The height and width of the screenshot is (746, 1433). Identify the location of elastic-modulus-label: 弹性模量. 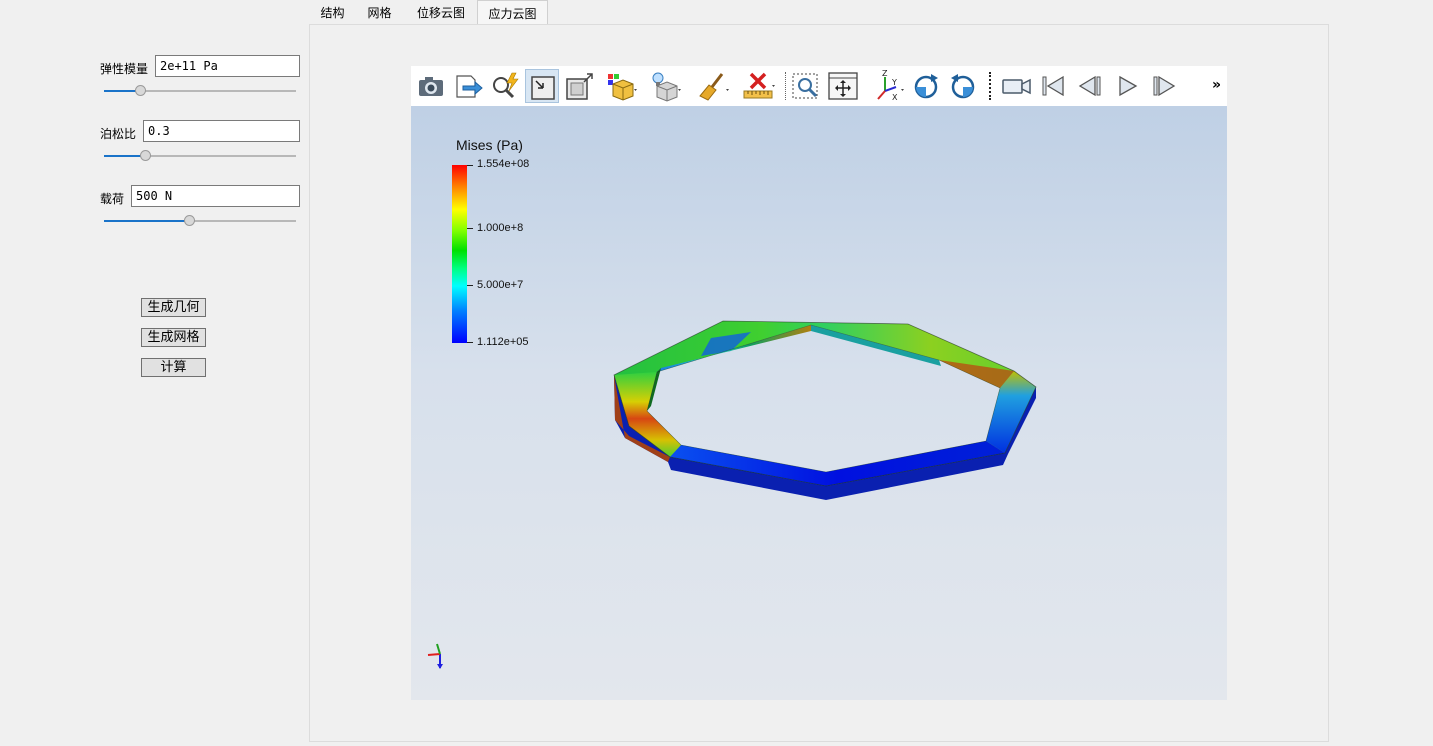
(124, 69).